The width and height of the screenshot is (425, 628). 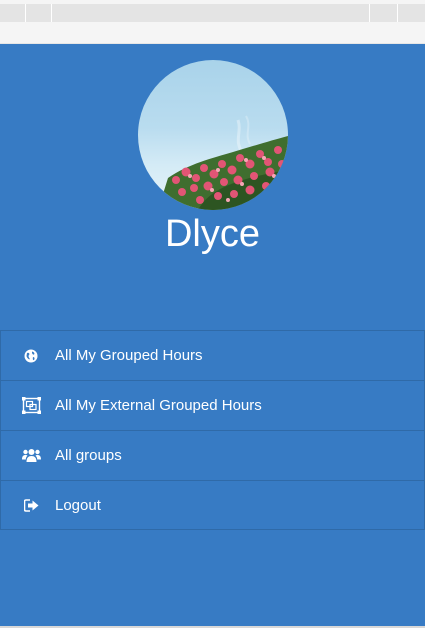 What do you see at coordinates (212, 455) in the screenshot?
I see `menu-item-all-groups: All groups` at bounding box center [212, 455].